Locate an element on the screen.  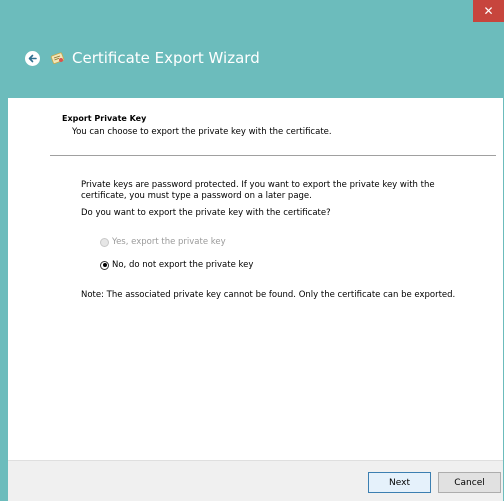
radio-no-export: No, do not export the private key is located at coordinates (176, 265).